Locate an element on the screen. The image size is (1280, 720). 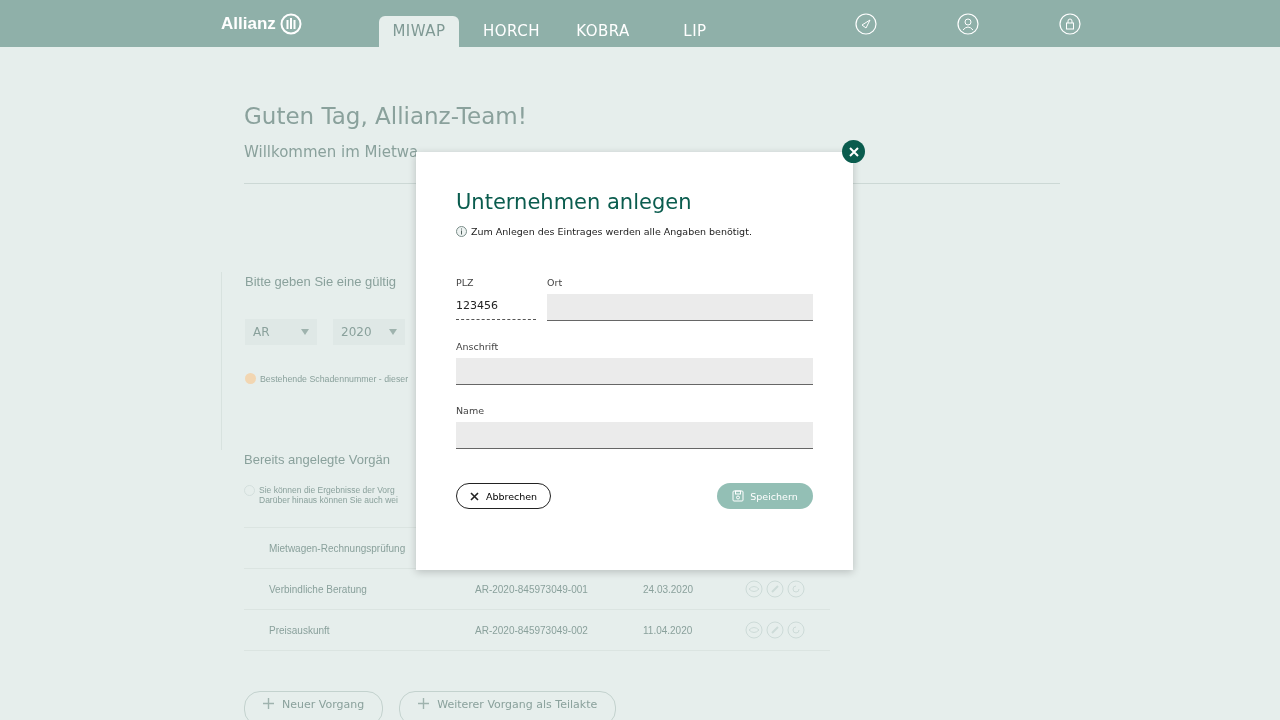
nav-tab: KOBRA is located at coordinates (603, 31).